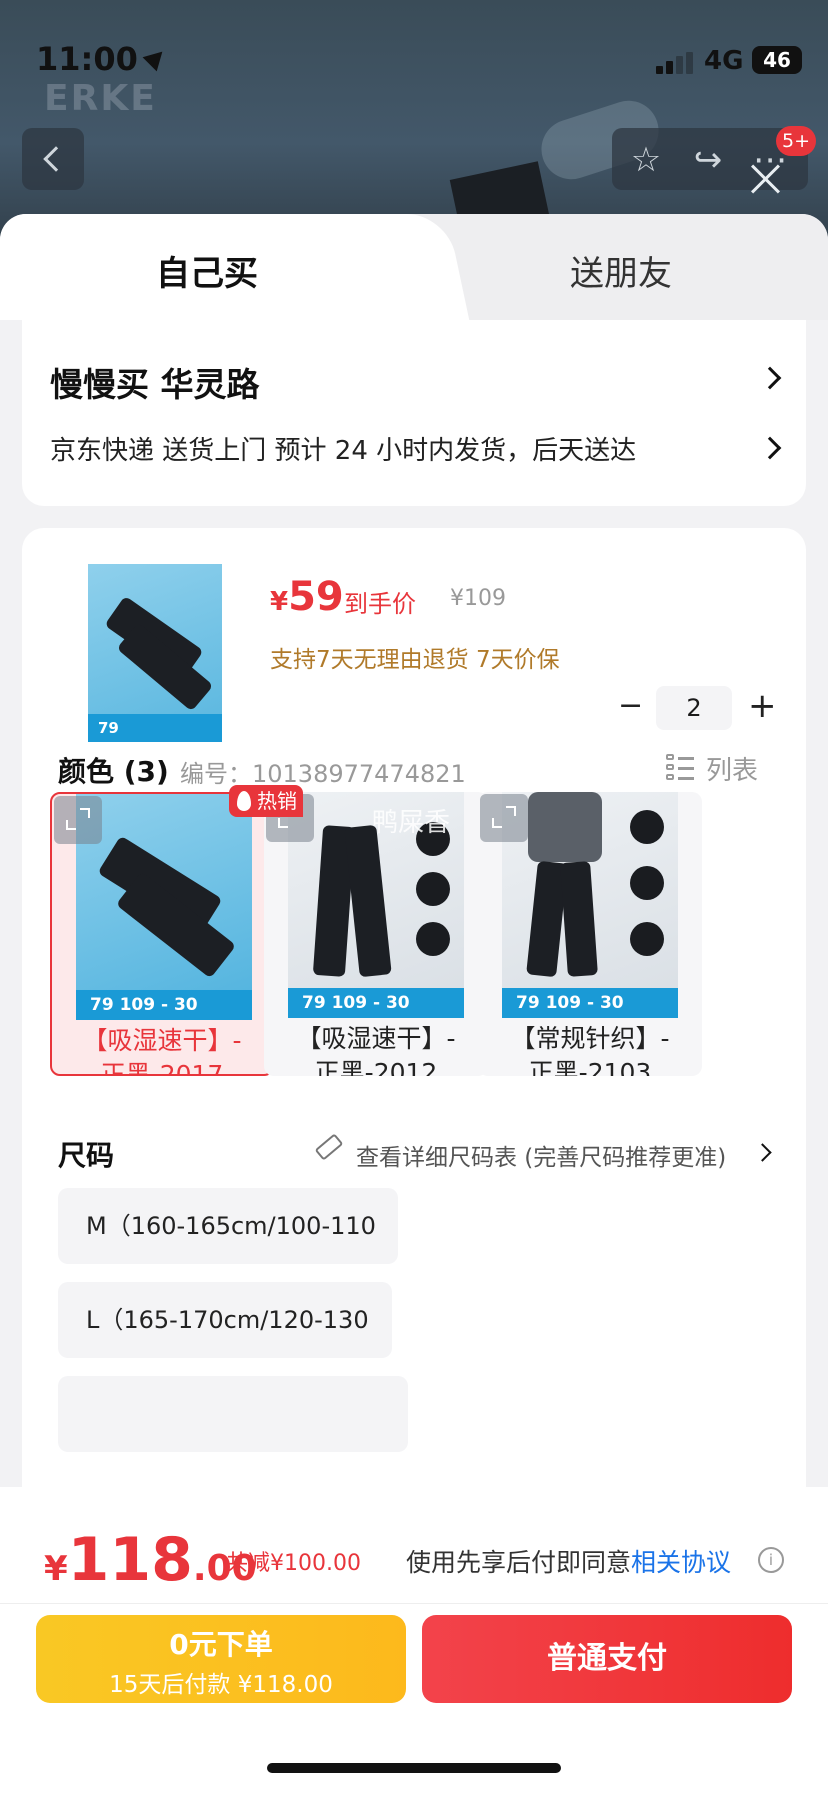 Image resolution: width=828 pixels, height=1793 pixels. Describe the element at coordinates (630, 705) in the screenshot. I see `quantity-decrease-button: −` at that location.